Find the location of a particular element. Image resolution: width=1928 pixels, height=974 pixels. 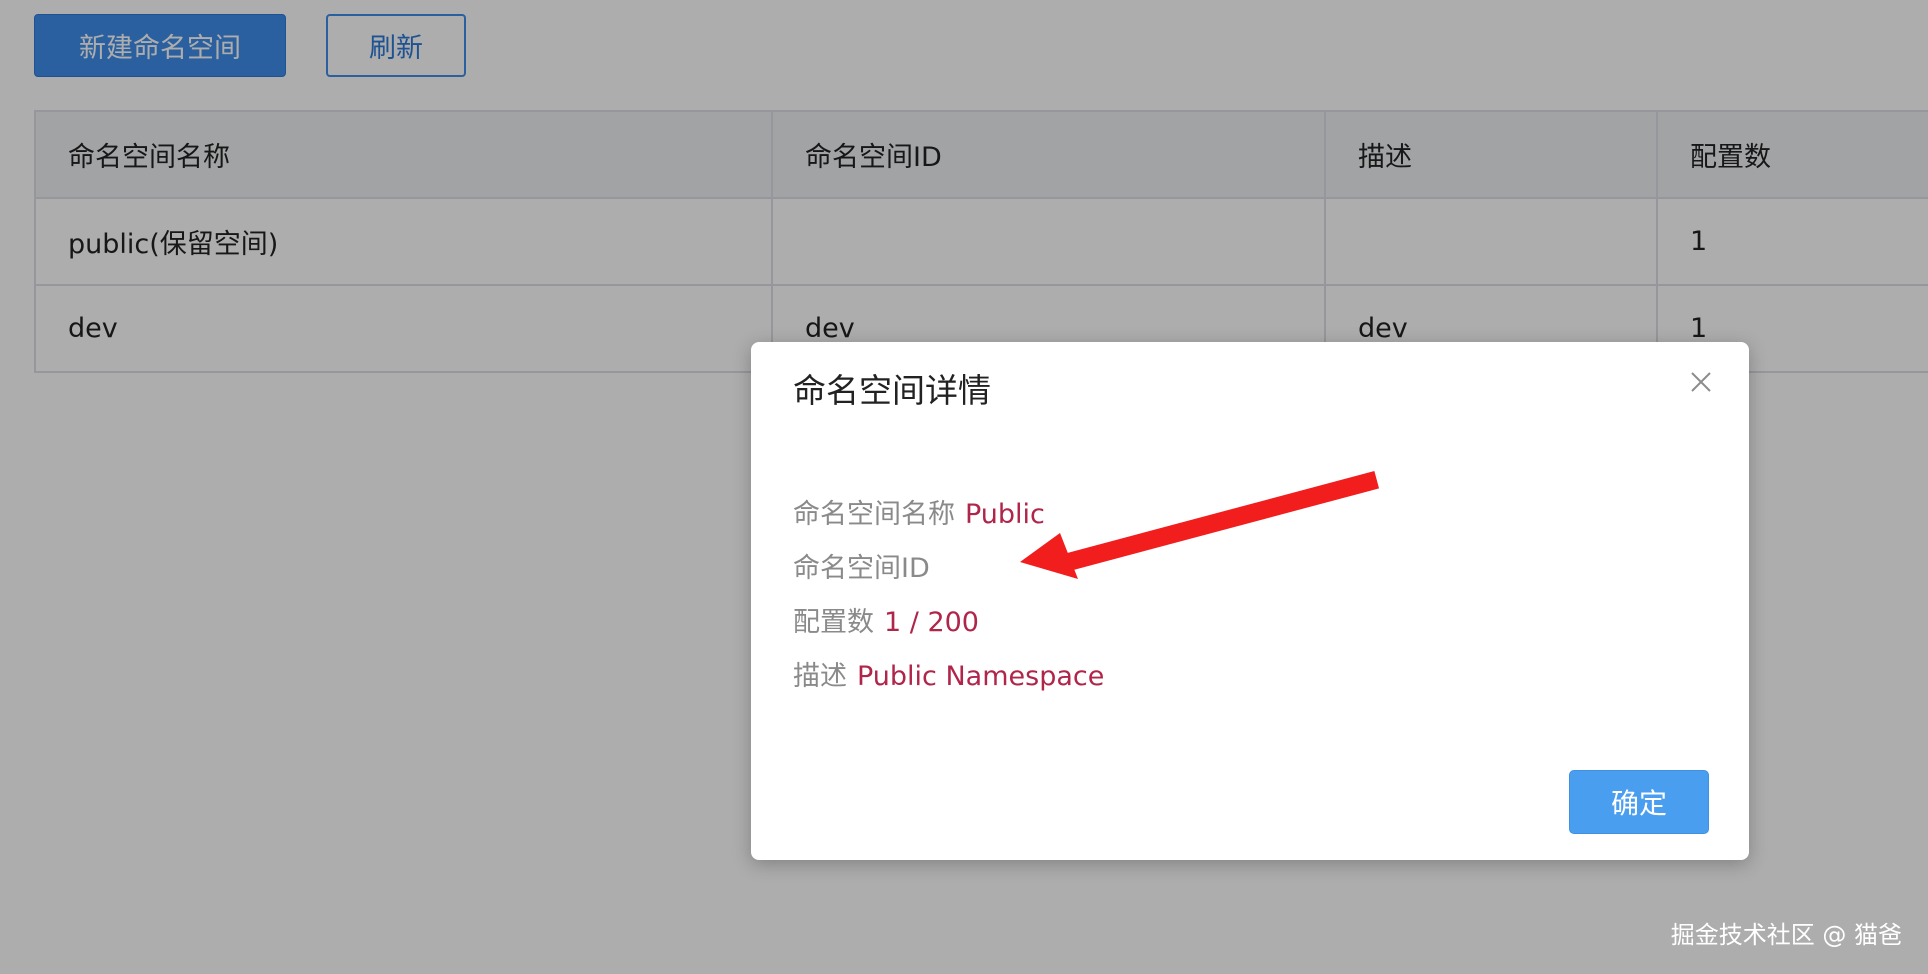

detail-label: 描述 is located at coordinates (820, 676).